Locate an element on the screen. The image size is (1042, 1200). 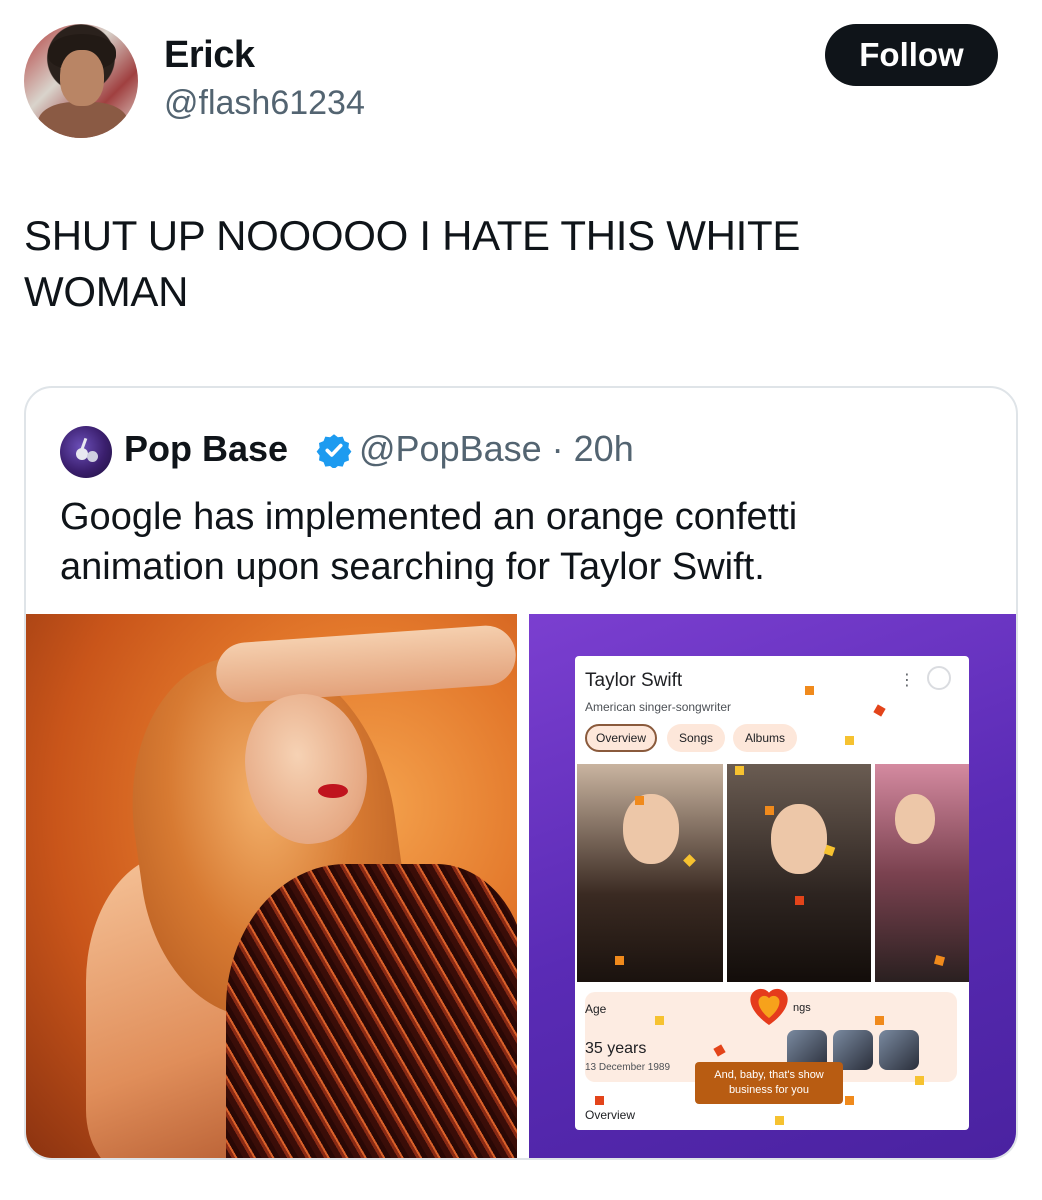
toast-line-1: And, baby, that's show is located at coordinates (769, 1075).